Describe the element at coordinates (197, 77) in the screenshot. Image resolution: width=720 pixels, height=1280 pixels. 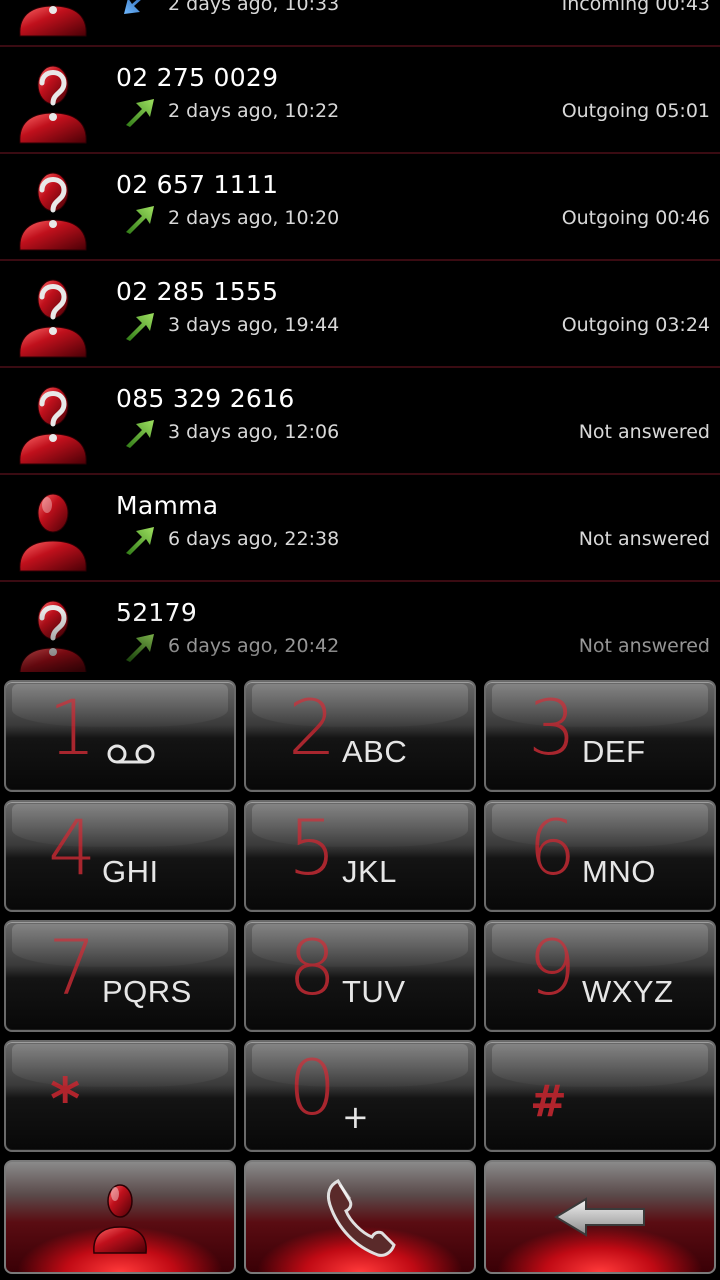
I see `contact-name: 02 275 0029` at that location.